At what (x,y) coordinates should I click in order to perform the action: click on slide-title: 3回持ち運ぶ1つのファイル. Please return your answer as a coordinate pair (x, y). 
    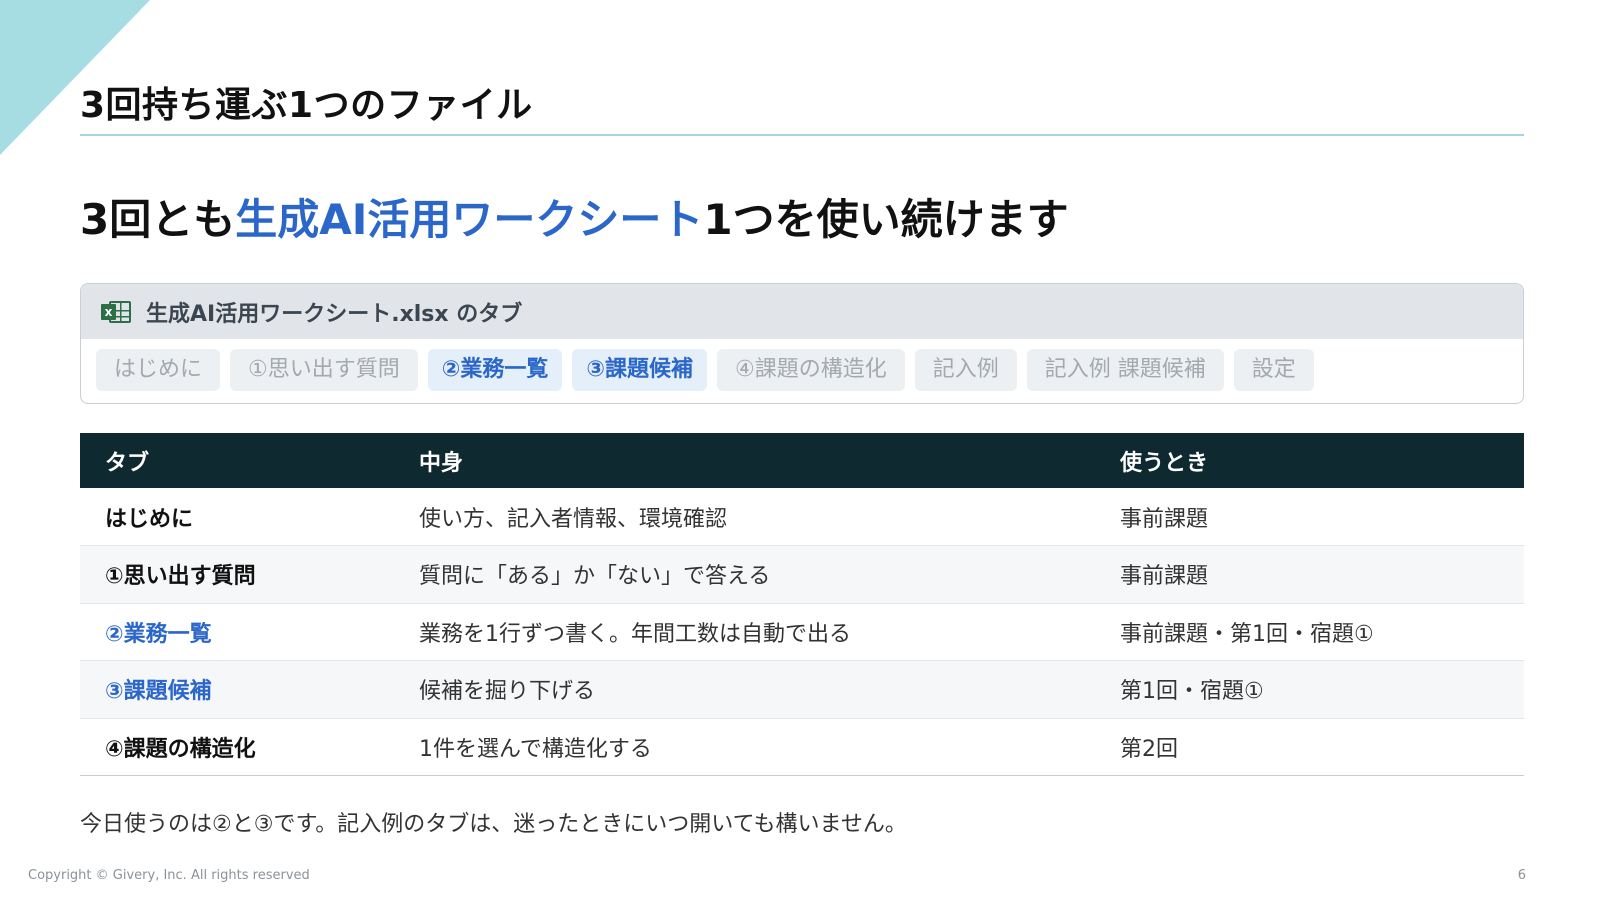
    Looking at the image, I should click on (306, 105).